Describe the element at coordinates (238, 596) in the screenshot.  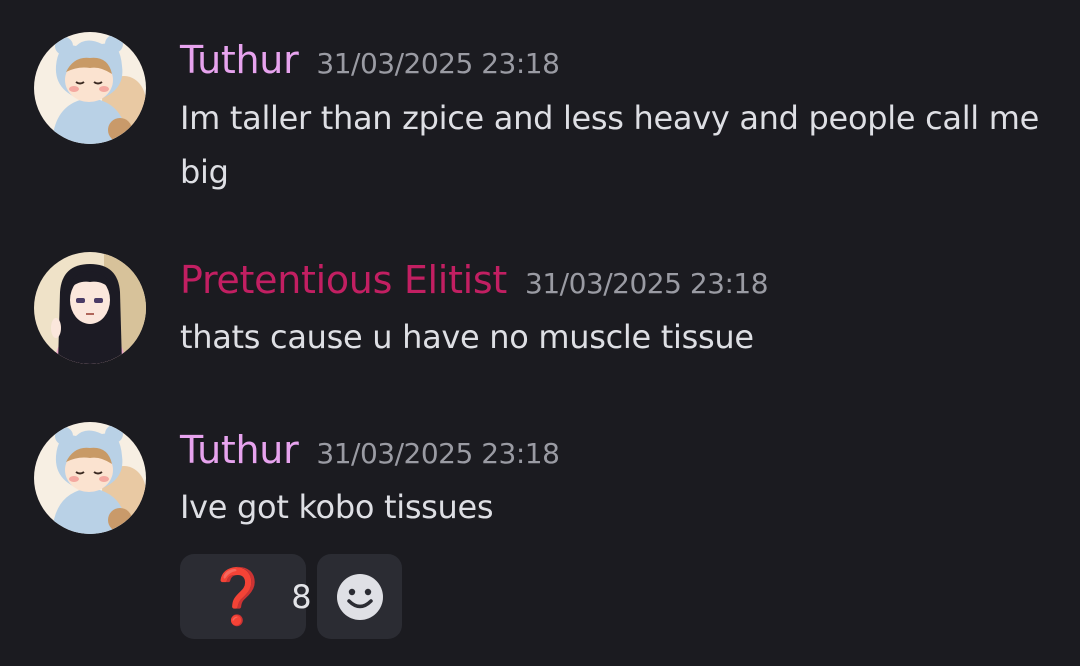
I see `question-mark-icon: ❓` at that location.